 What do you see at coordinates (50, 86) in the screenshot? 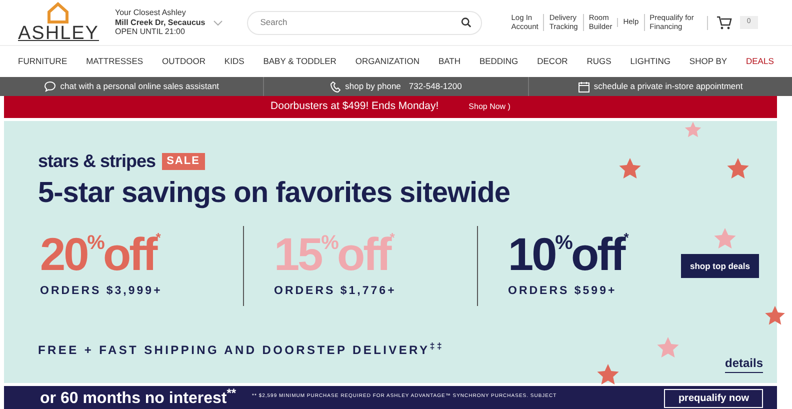
I see `chat-icon` at bounding box center [50, 86].